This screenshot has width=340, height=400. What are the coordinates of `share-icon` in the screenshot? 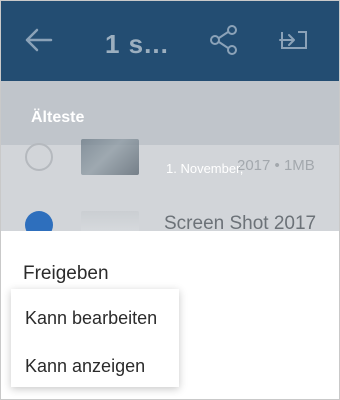 It's located at (224, 42).